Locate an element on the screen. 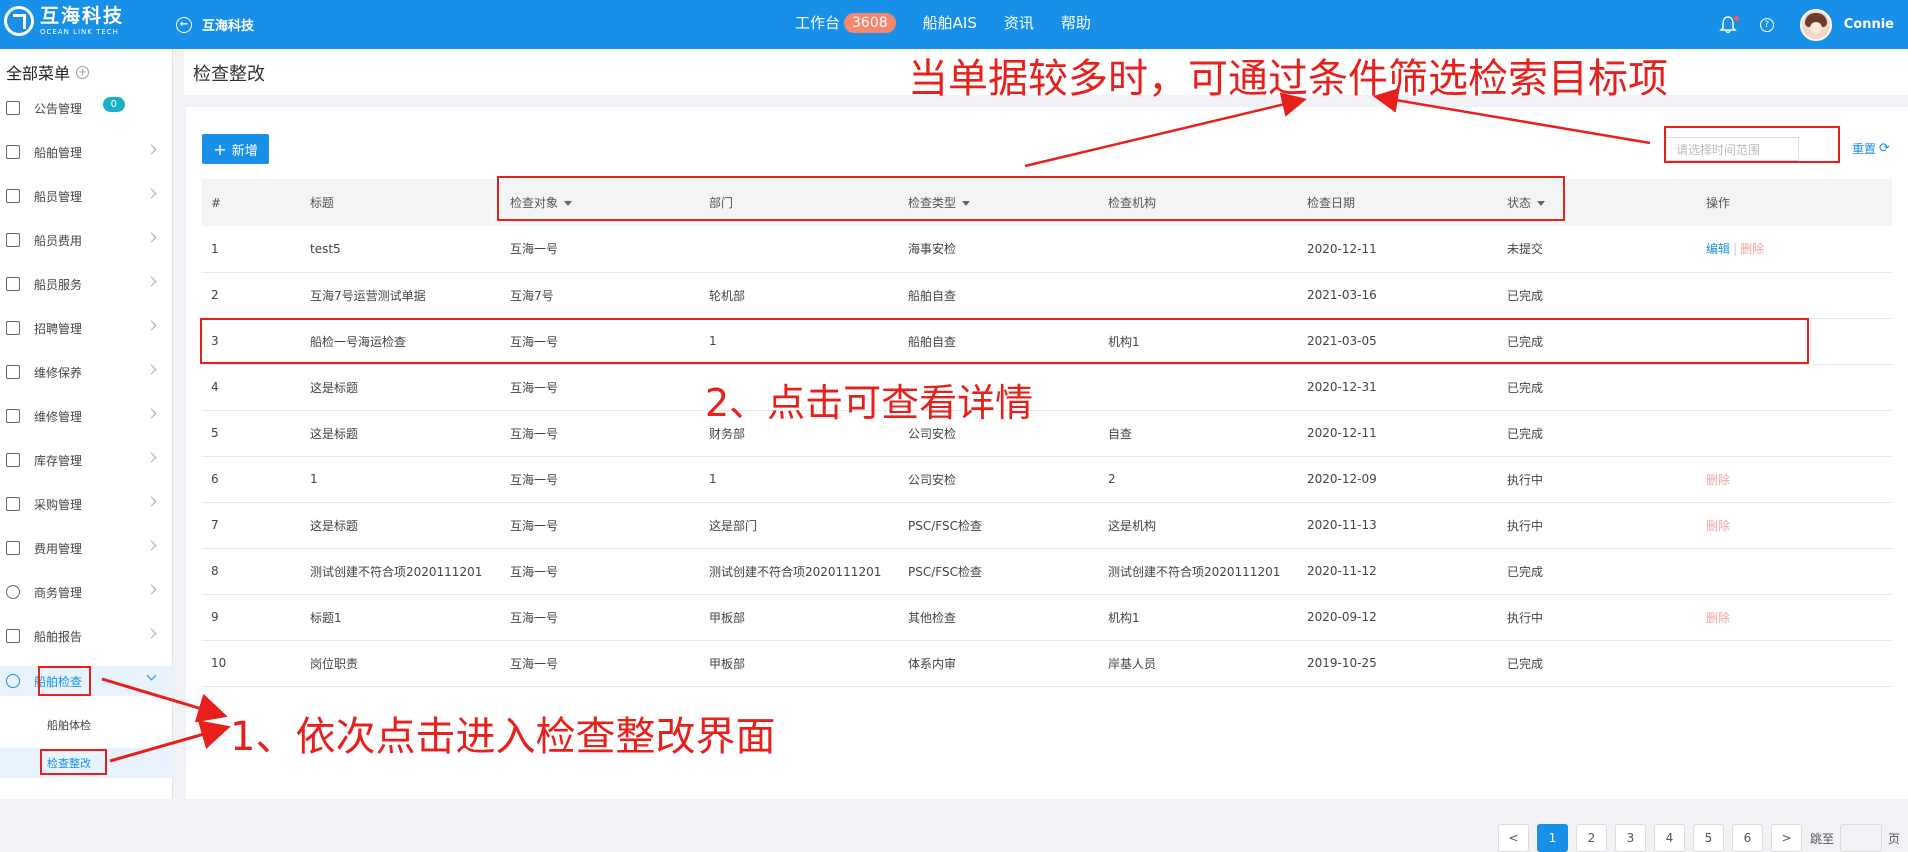 This screenshot has height=852, width=1908. cell-org: 机构1 is located at coordinates (1198, 617).